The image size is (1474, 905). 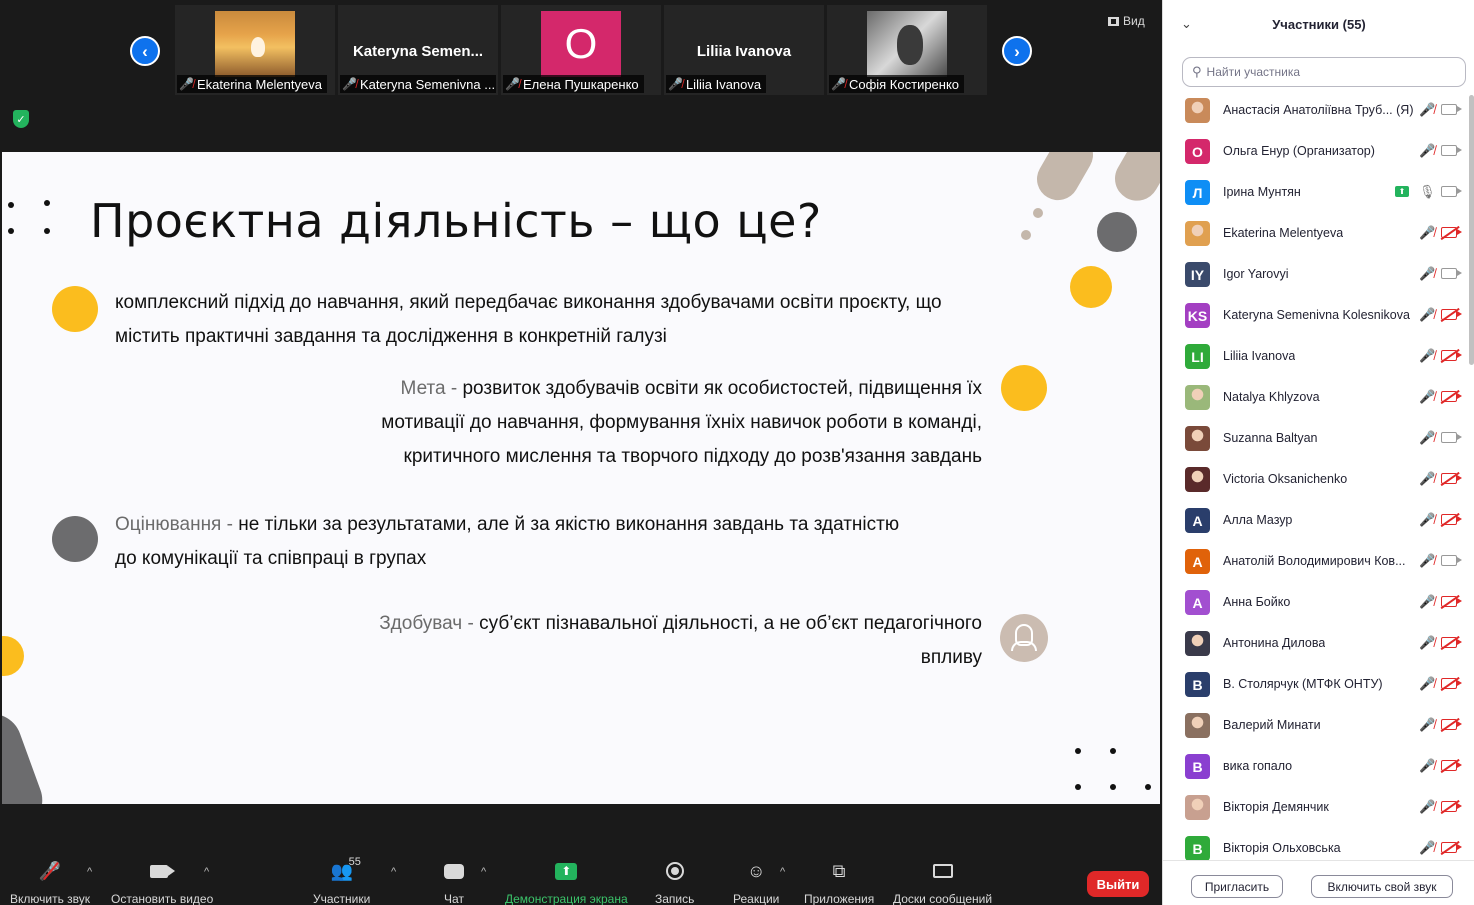 What do you see at coordinates (1316, 438) in the screenshot?
I see `participant-row: Suzanna Baltyan 🎤̸` at bounding box center [1316, 438].